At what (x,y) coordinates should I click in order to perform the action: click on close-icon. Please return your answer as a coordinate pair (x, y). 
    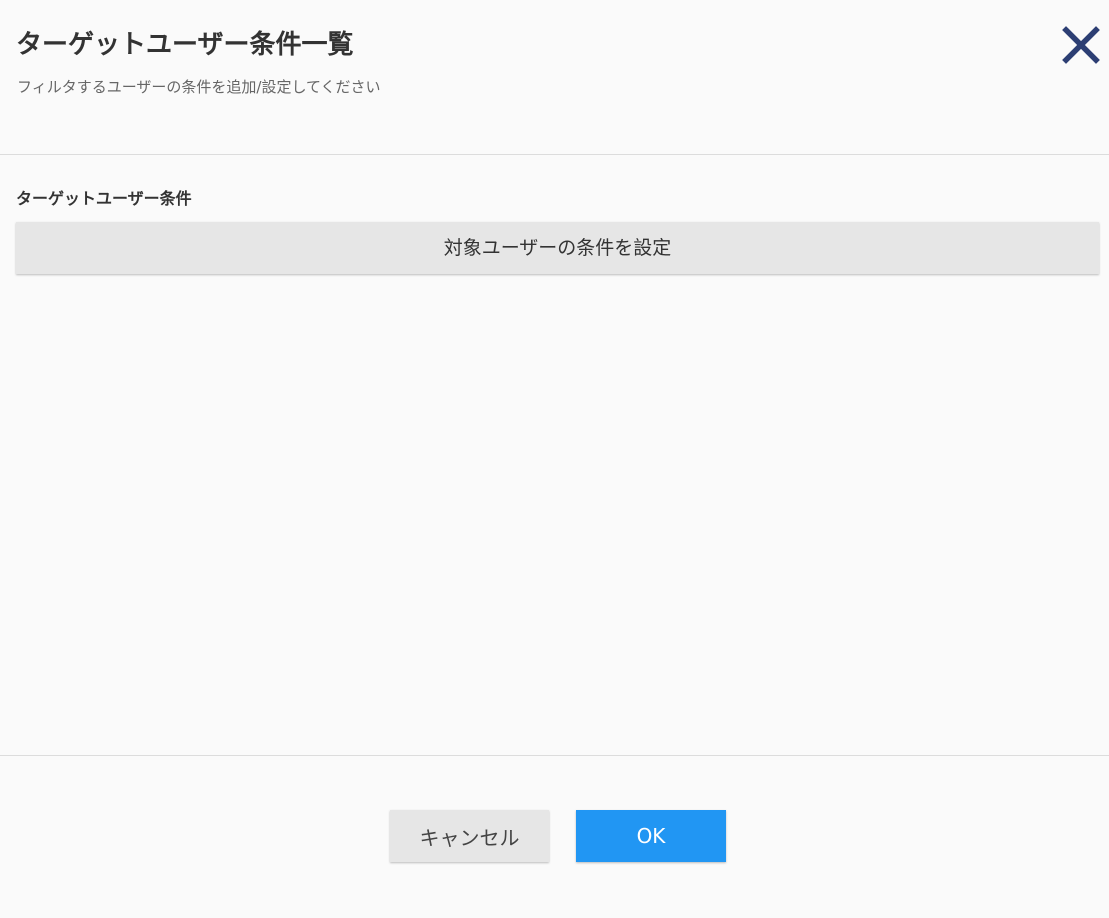
    Looking at the image, I should click on (1081, 45).